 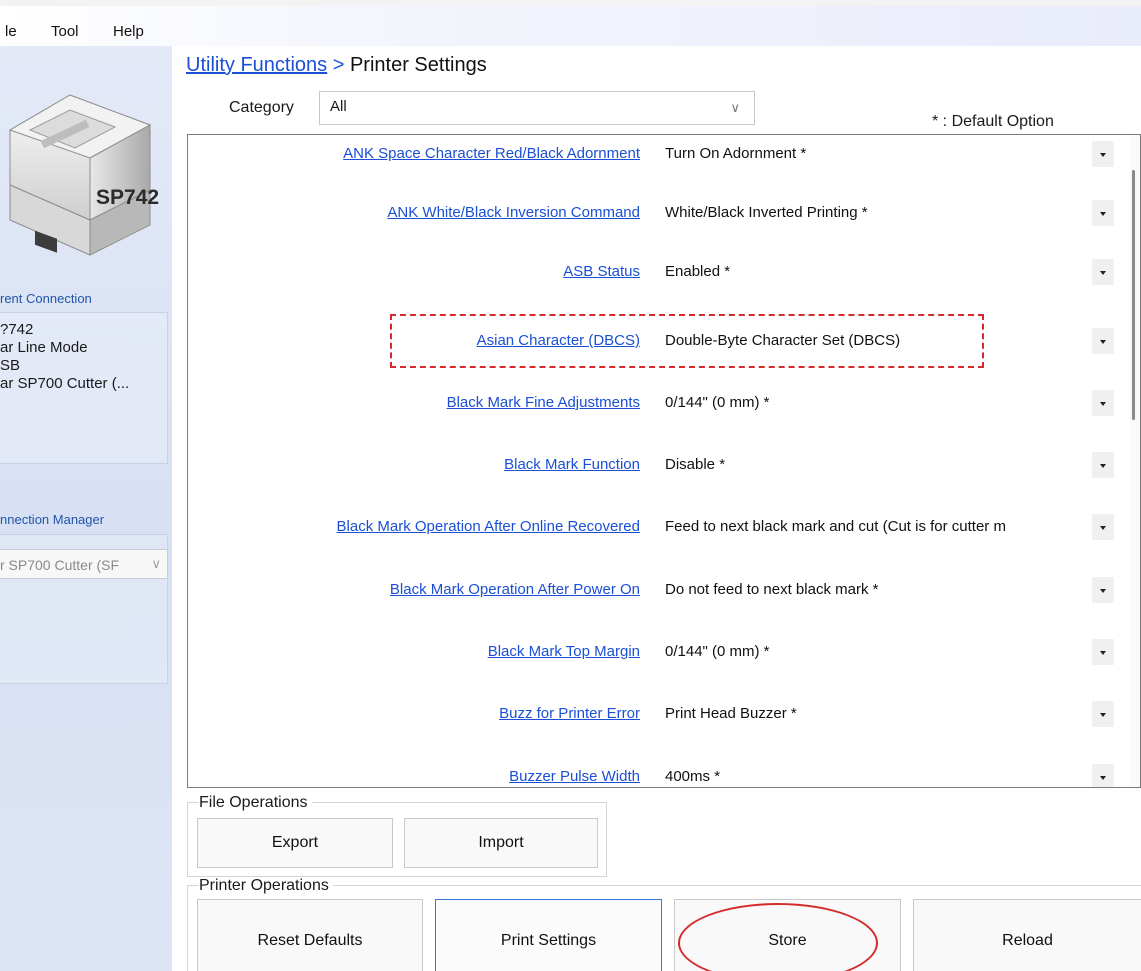 What do you see at coordinates (877, 271) in the screenshot?
I see `setting-value: Enabled *` at bounding box center [877, 271].